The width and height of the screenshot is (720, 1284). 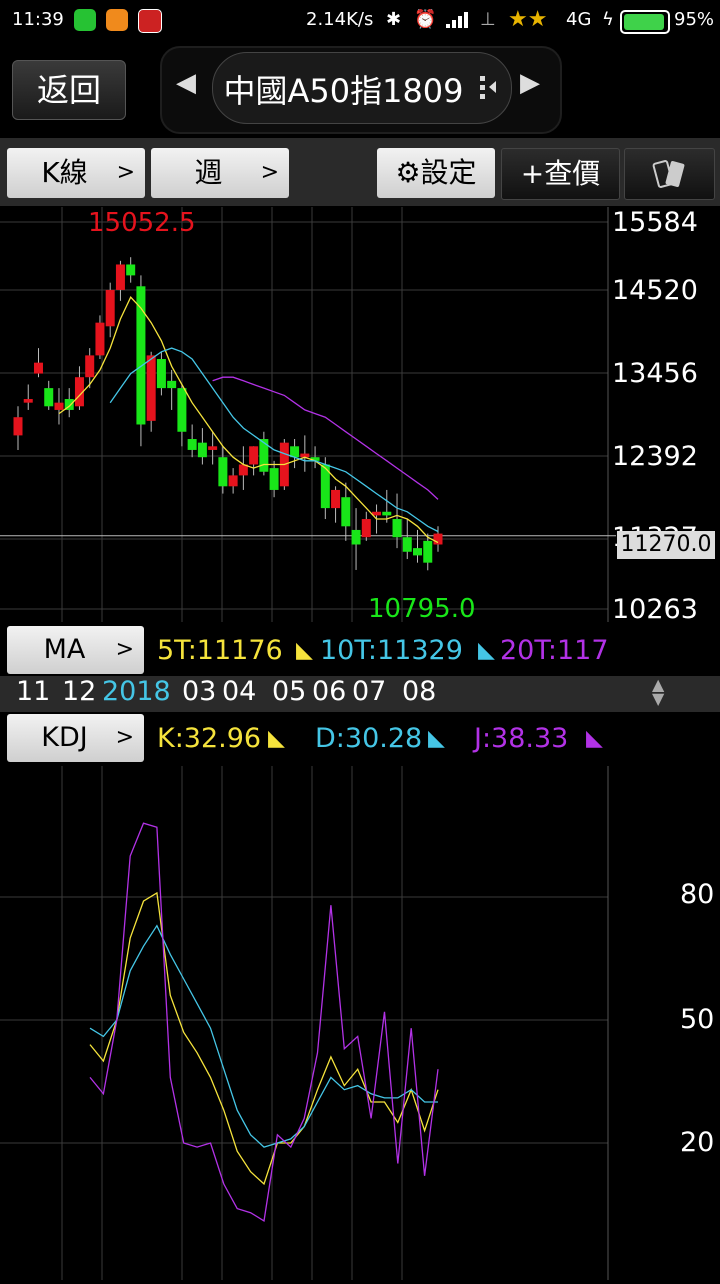 What do you see at coordinates (199, 691) in the screenshot?
I see `date-label: 03` at bounding box center [199, 691].